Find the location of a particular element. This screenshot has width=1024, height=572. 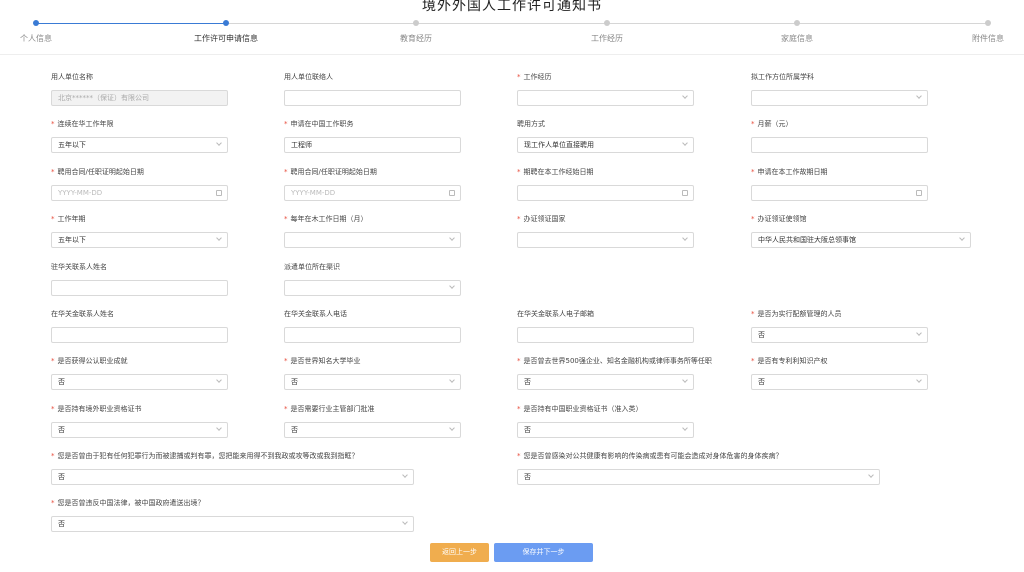

visa-consulate-field: * 办证领证使领馆 中华人民共和国驻大阪总领事馆 is located at coordinates (861, 231).